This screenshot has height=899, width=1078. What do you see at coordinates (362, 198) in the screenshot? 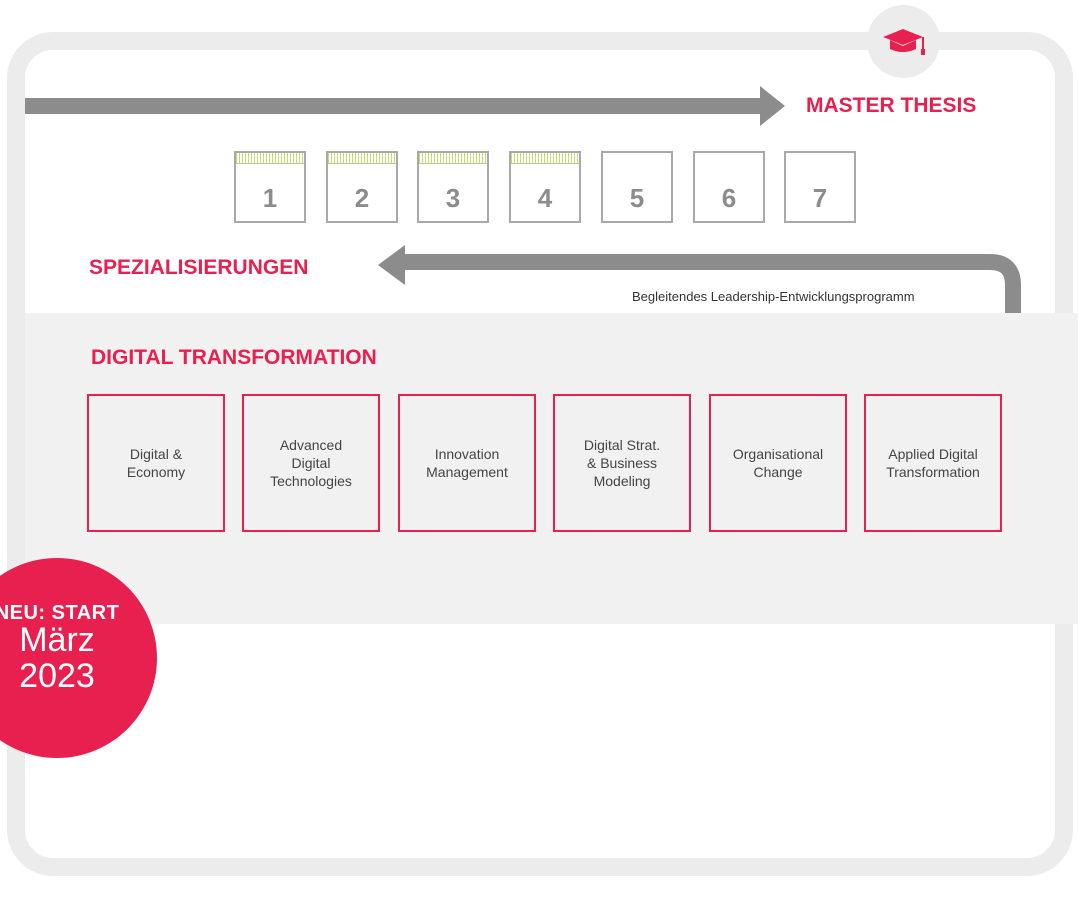
I see `semester-number: 2` at bounding box center [362, 198].